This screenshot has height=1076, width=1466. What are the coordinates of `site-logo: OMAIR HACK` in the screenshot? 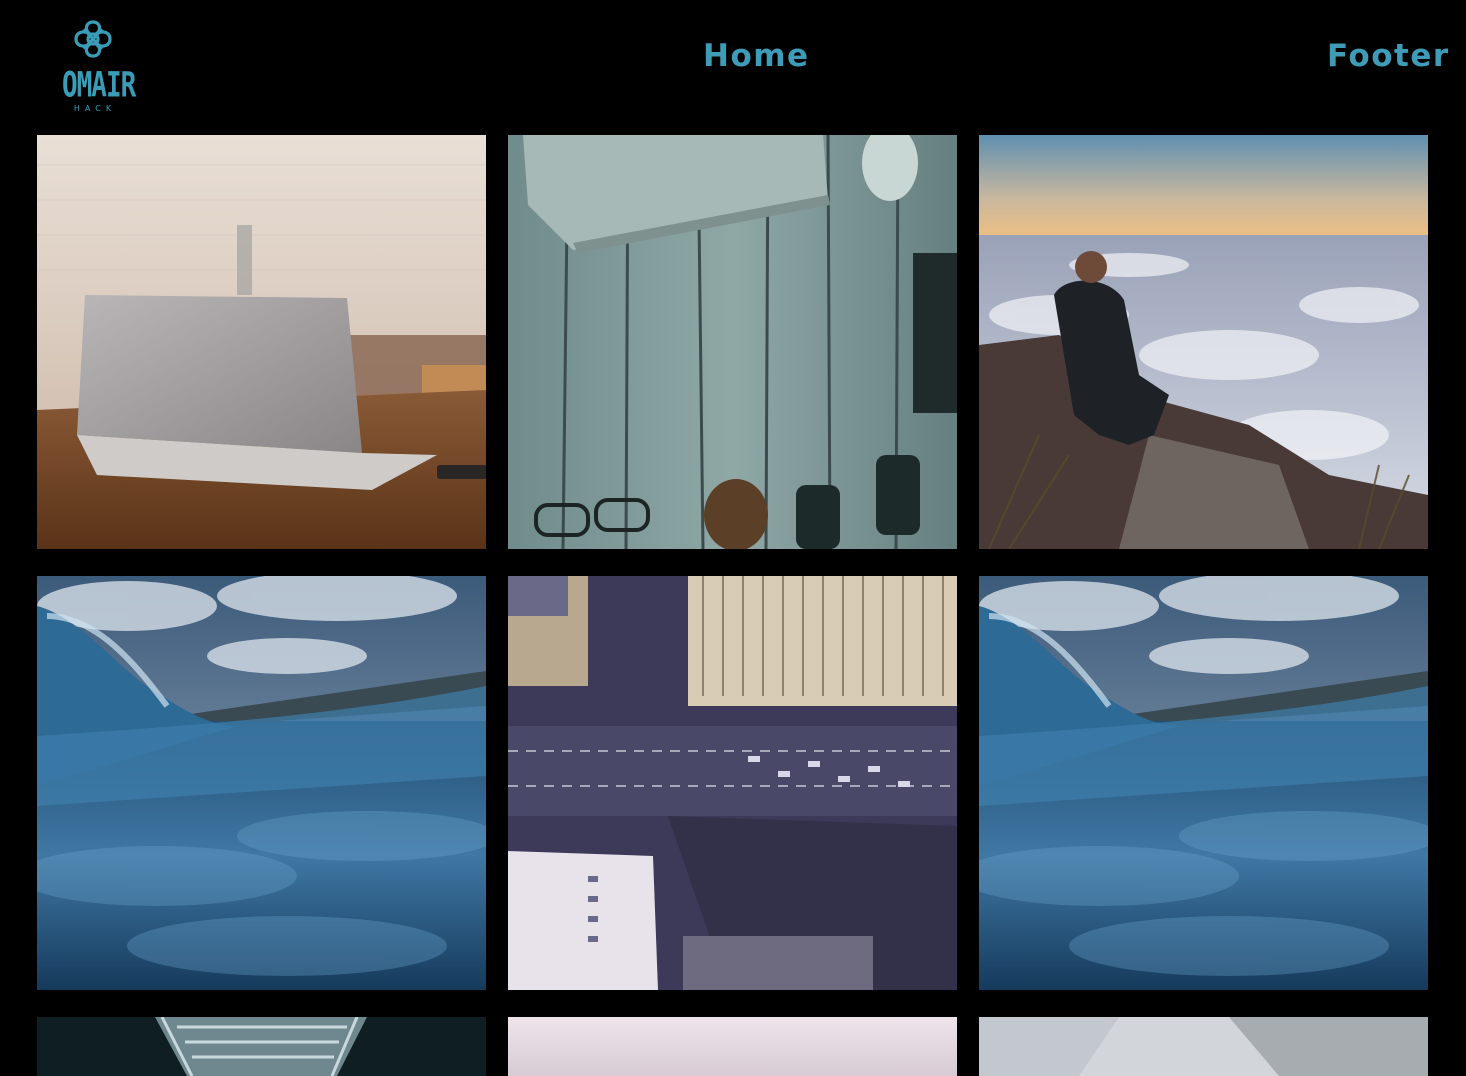 It's located at (99, 66).